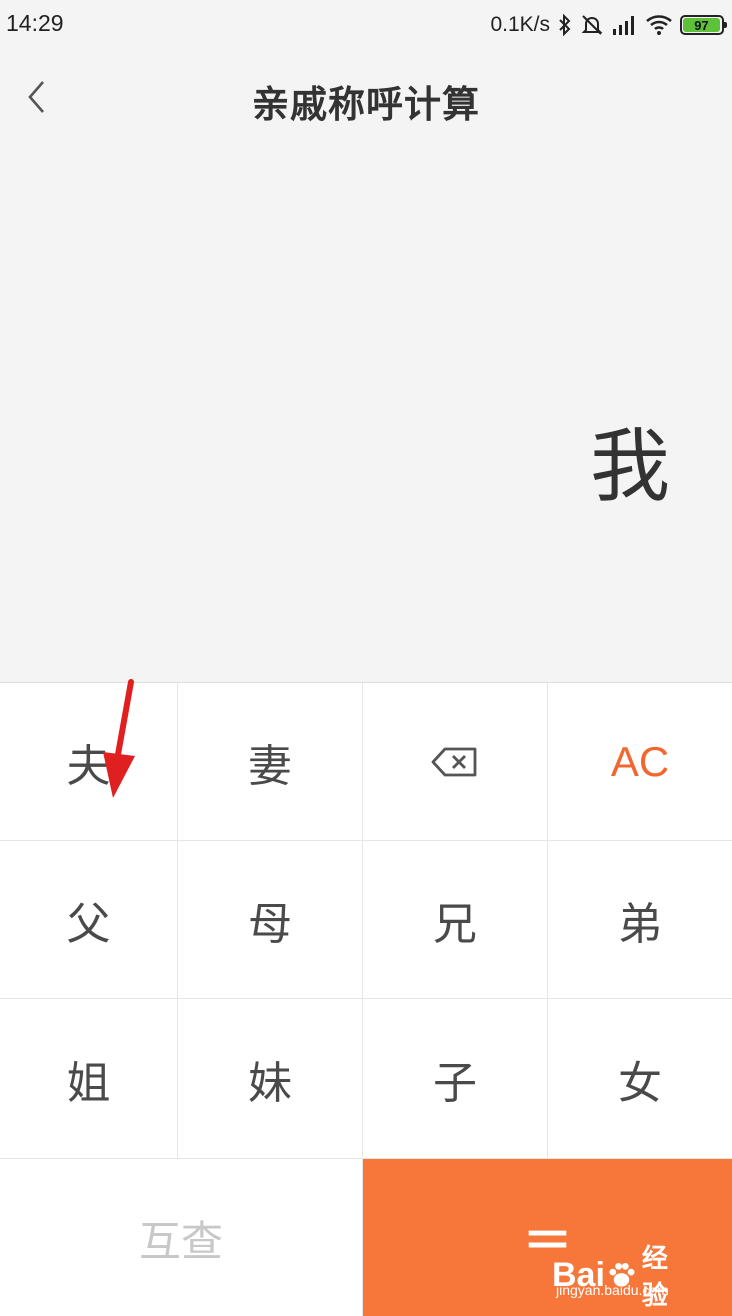  Describe the element at coordinates (366, 104) in the screenshot. I see `page-title: 亲戚称呼计算` at that location.